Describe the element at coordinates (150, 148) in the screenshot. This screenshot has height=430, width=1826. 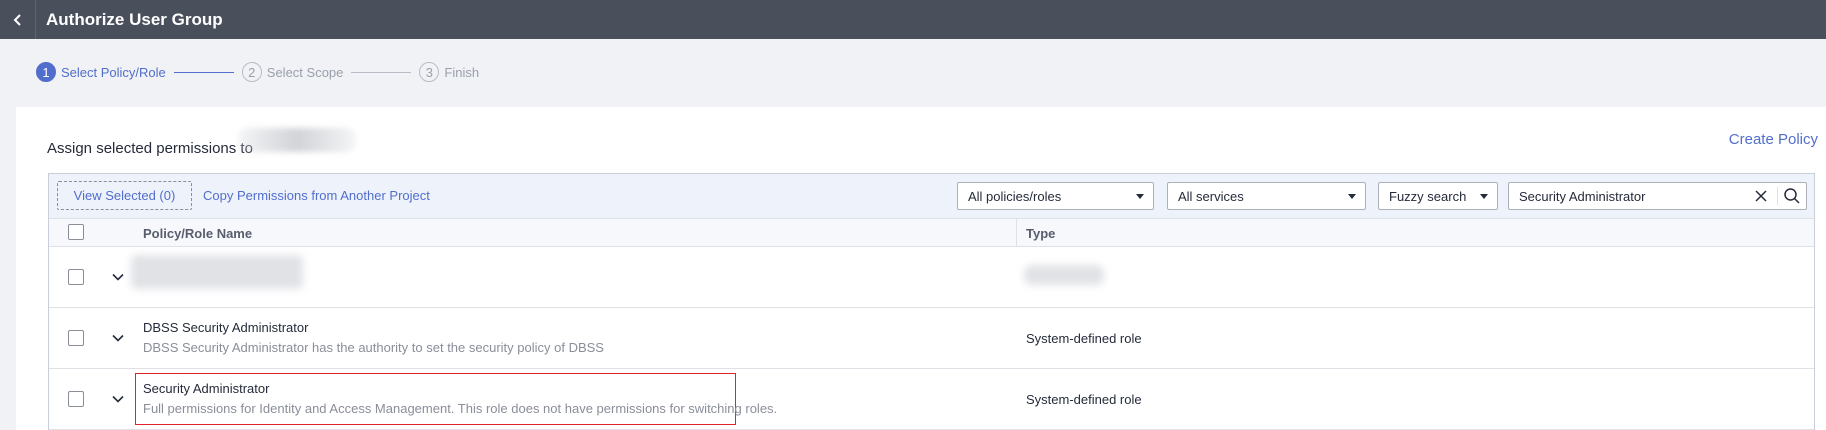
I see `assign-permissions-text: Assign selected permissions to` at that location.